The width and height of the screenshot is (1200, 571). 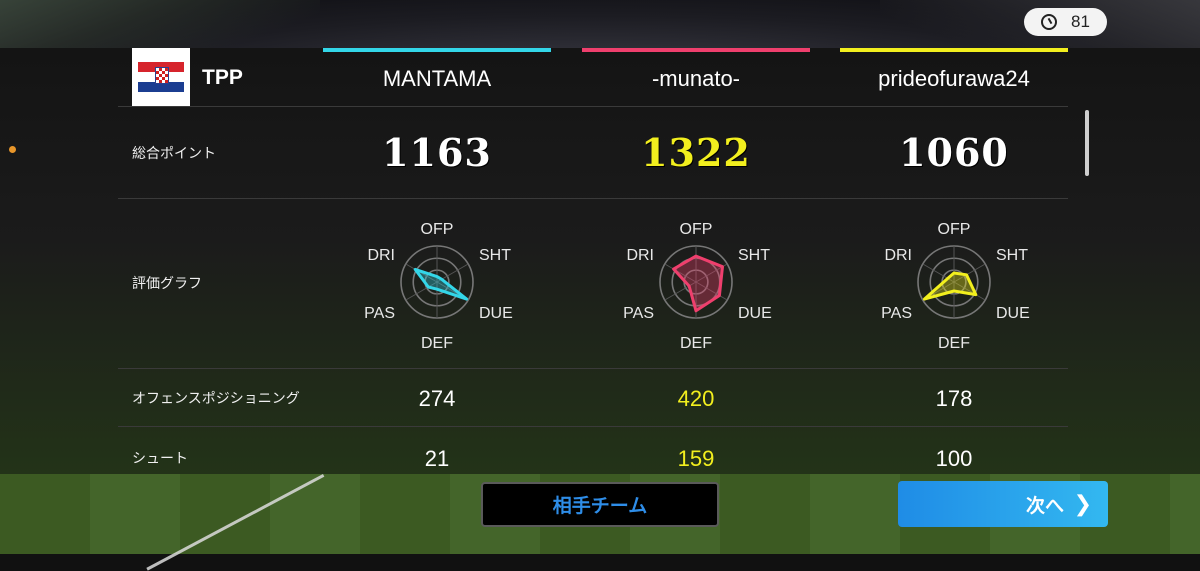 What do you see at coordinates (954, 398) in the screenshot?
I see `offense-positioning-value: 178` at bounding box center [954, 398].